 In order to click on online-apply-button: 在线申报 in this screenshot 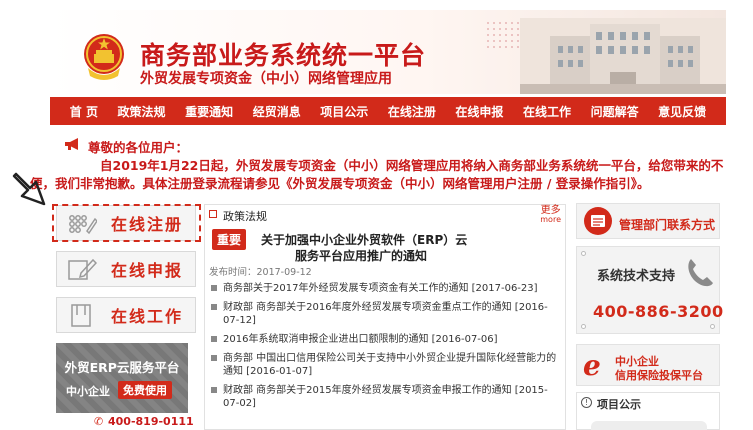, I will do `click(126, 269)`.